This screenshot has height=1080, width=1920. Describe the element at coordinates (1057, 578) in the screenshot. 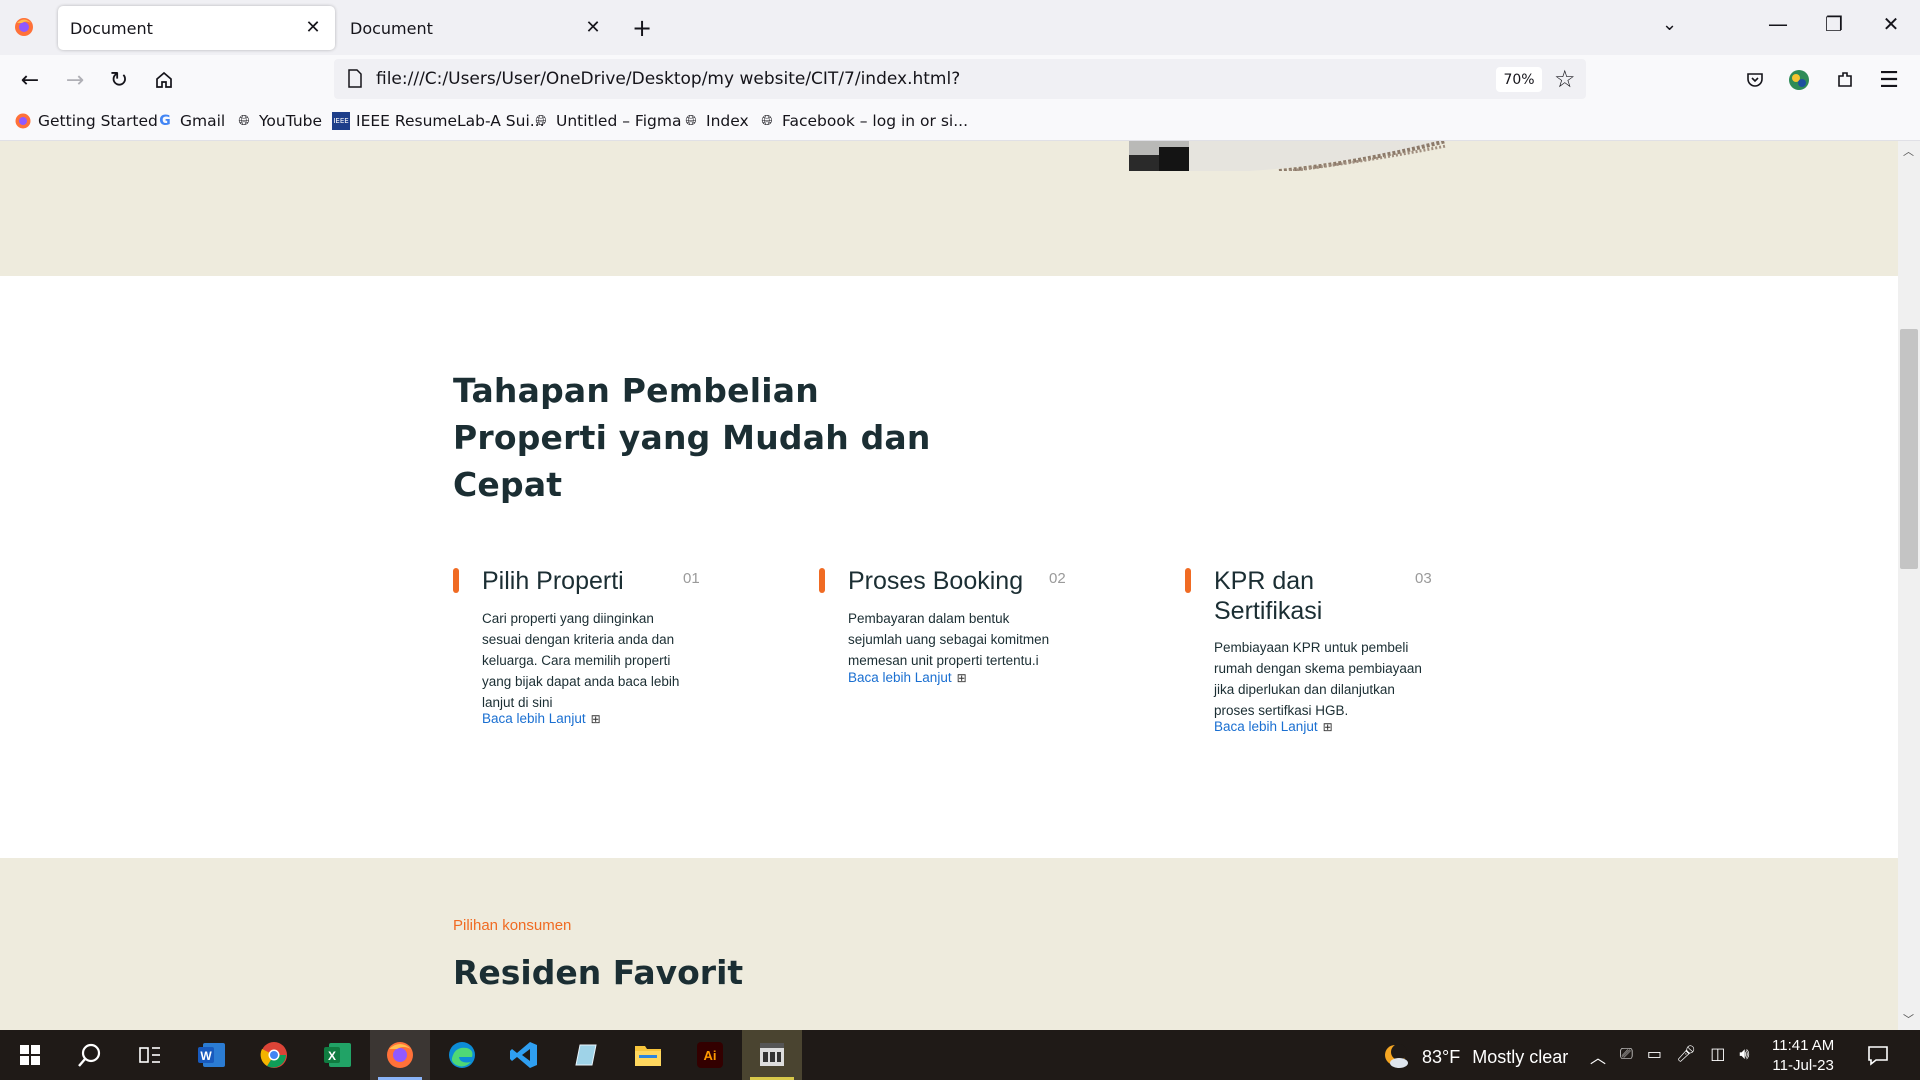

I see `step-number: 02` at that location.